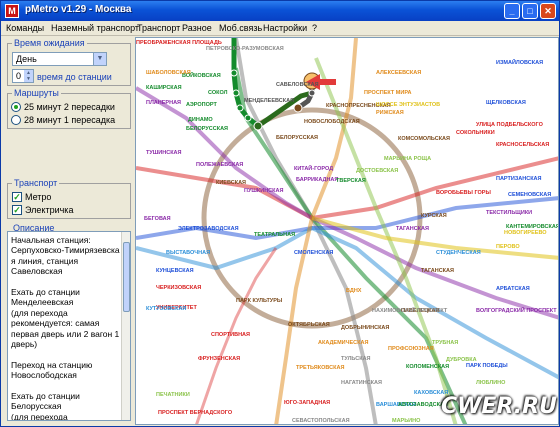 This screenshot has width=560, height=427. I want to click on station-label: ОКТЯБРЬСКАЯ, so click(309, 325).